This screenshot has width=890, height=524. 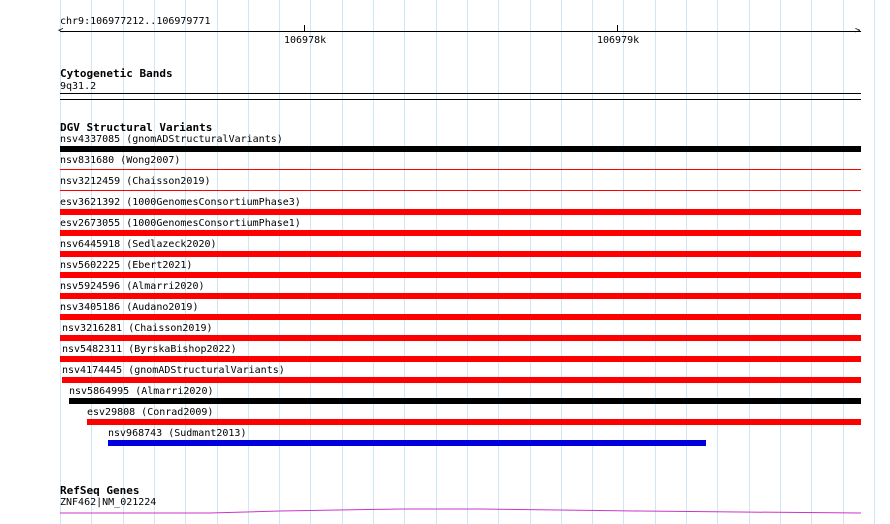 What do you see at coordinates (78, 86) in the screenshot?
I see `cytoband-label: 9q31.2` at bounding box center [78, 86].